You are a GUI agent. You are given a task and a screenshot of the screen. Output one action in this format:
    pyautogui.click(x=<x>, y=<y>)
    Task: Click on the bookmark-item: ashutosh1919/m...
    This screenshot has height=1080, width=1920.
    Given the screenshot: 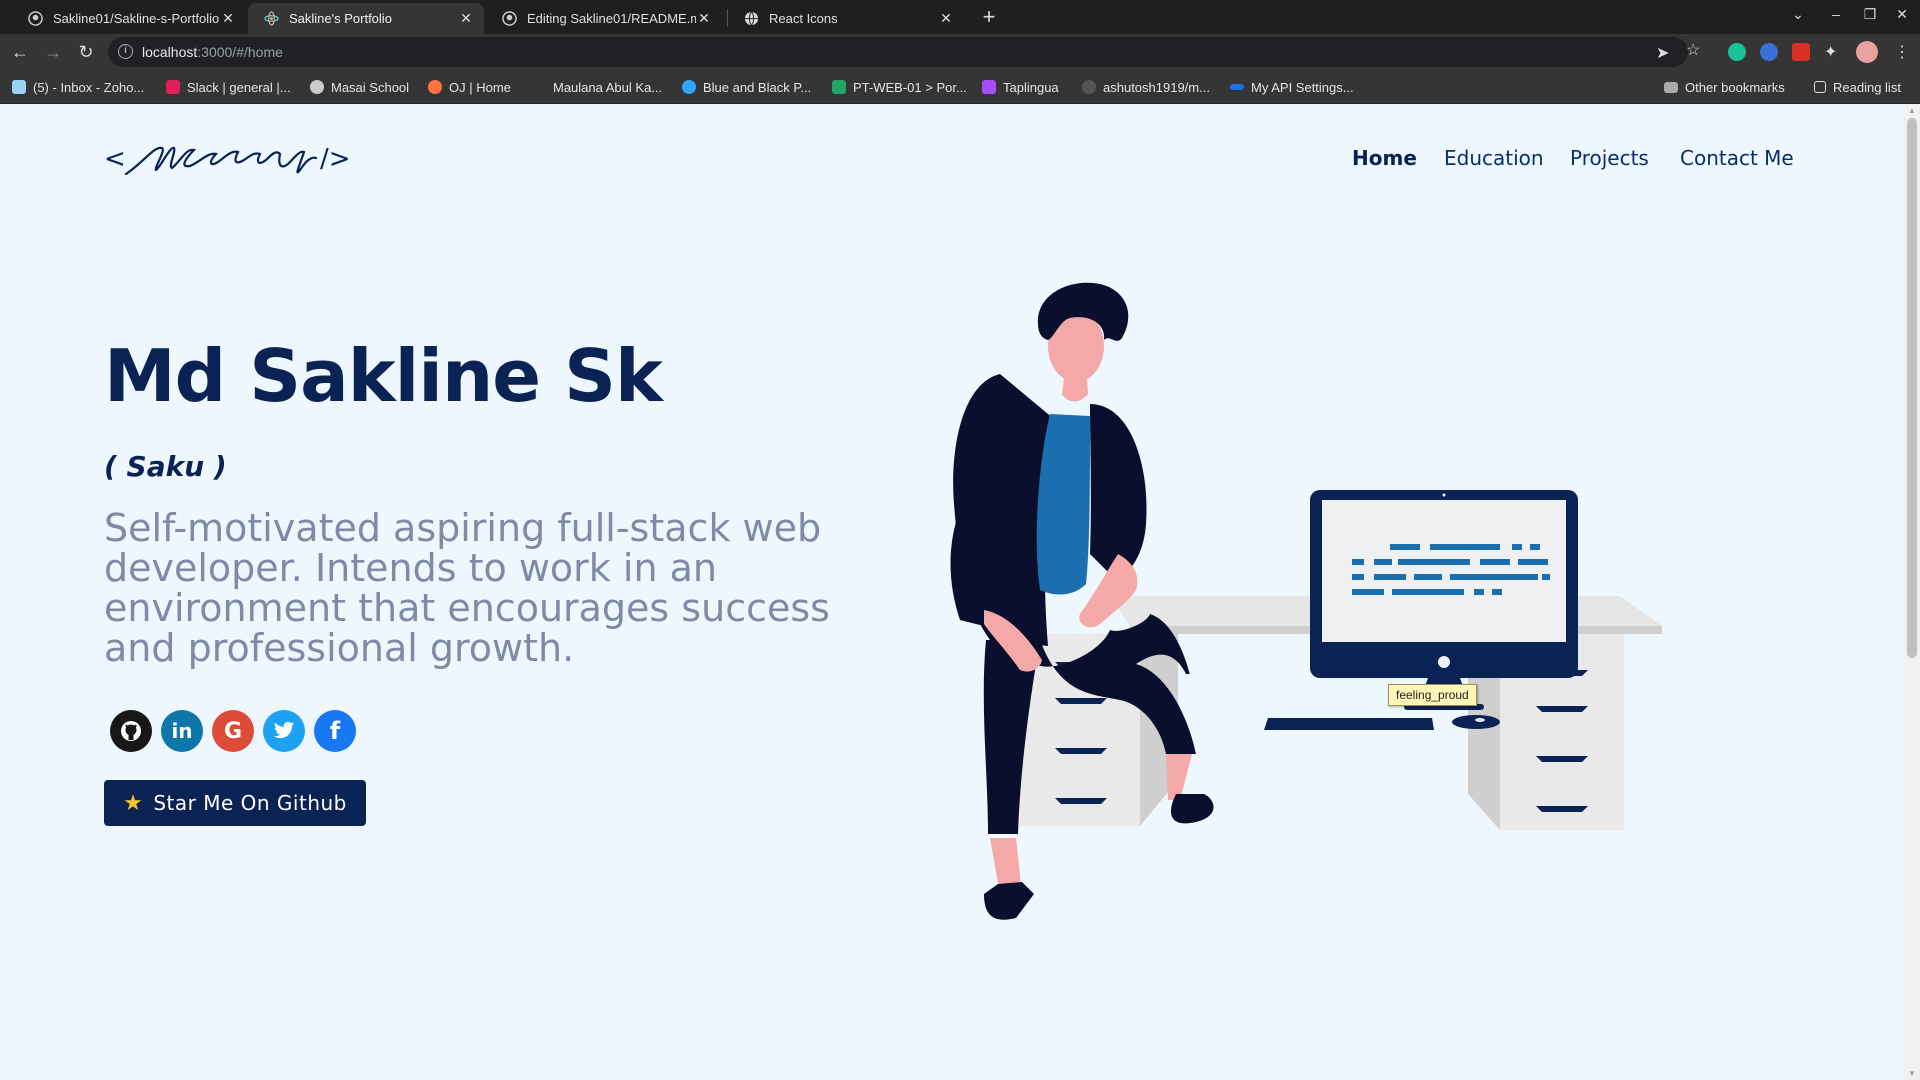 What is the action you would take?
    pyautogui.click(x=1146, y=87)
    